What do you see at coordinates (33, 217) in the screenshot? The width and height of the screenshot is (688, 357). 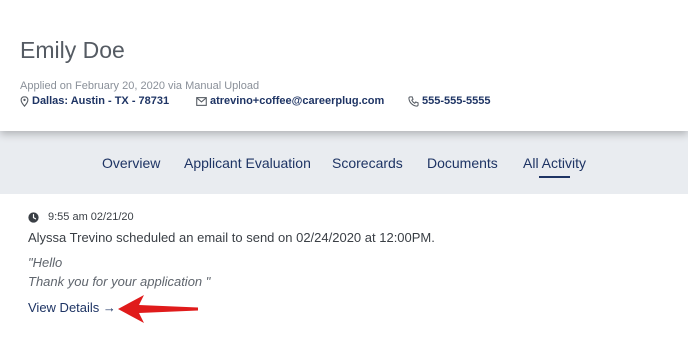 I see `clock-icon` at bounding box center [33, 217].